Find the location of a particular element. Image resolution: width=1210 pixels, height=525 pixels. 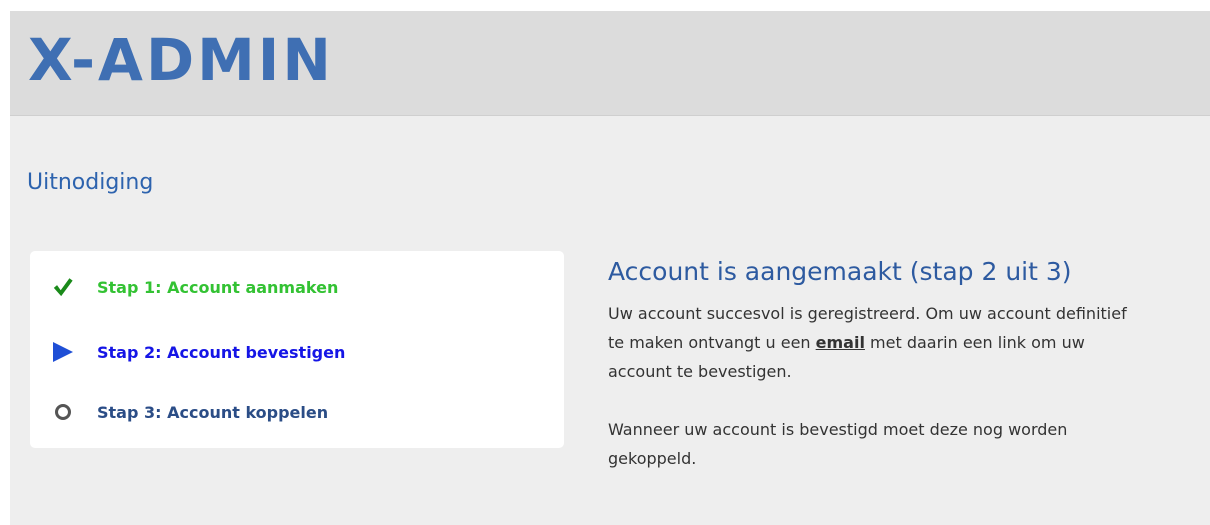

step-3: Stap 3: Account koppelen is located at coordinates (190, 412).